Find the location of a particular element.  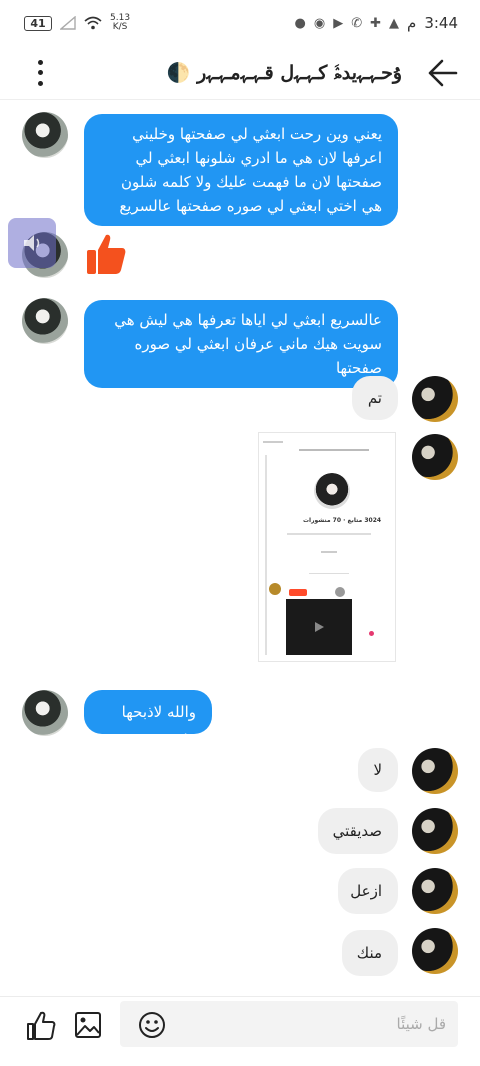

battery-level: 41 is located at coordinates (38, 23).